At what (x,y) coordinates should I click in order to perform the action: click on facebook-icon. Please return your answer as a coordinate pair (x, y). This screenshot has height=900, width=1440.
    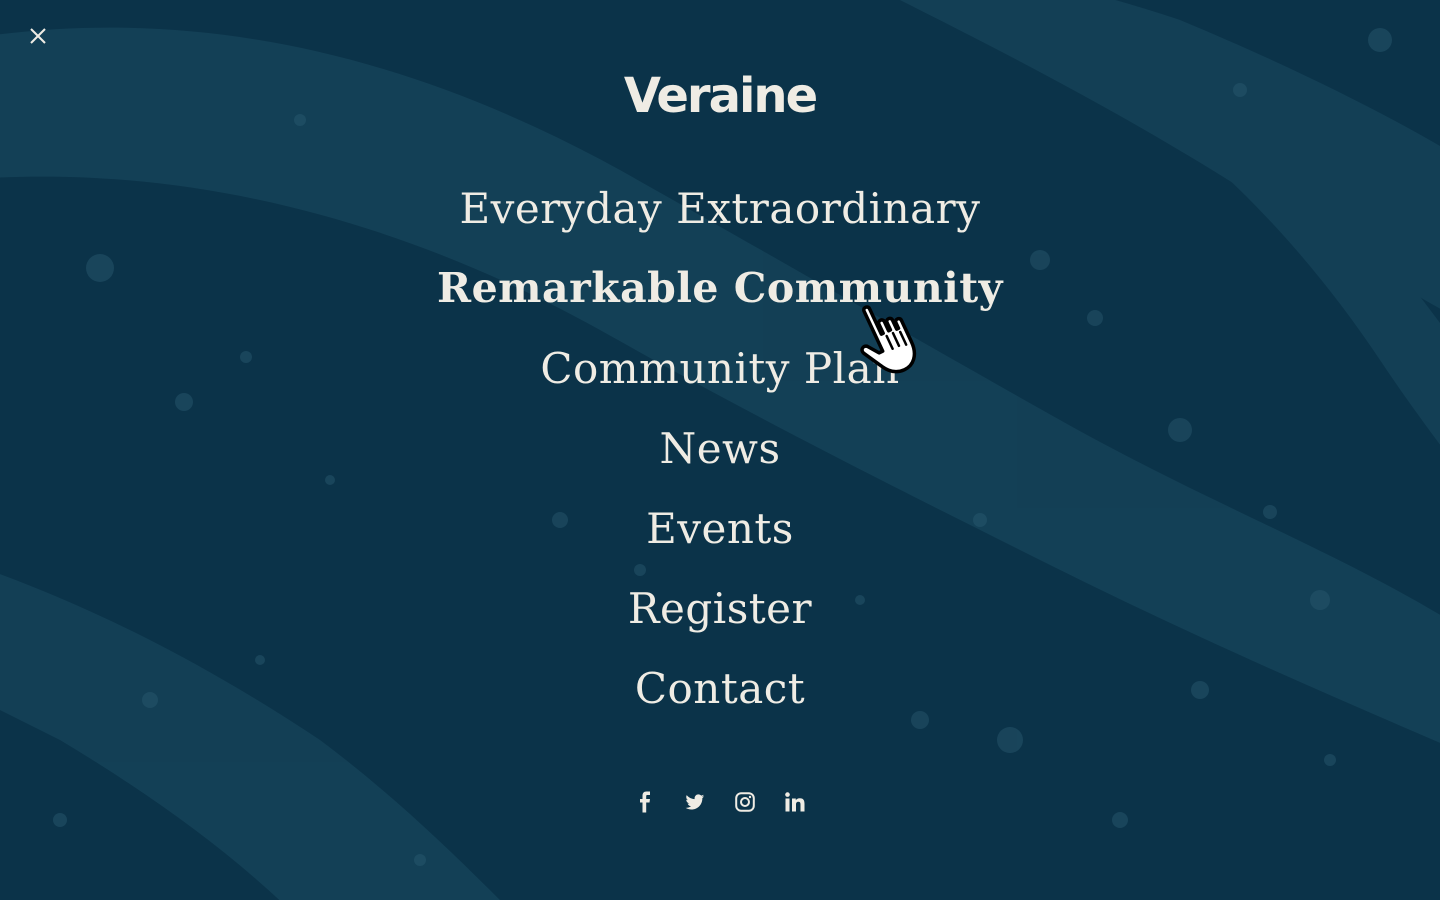
    Looking at the image, I should click on (645, 804).